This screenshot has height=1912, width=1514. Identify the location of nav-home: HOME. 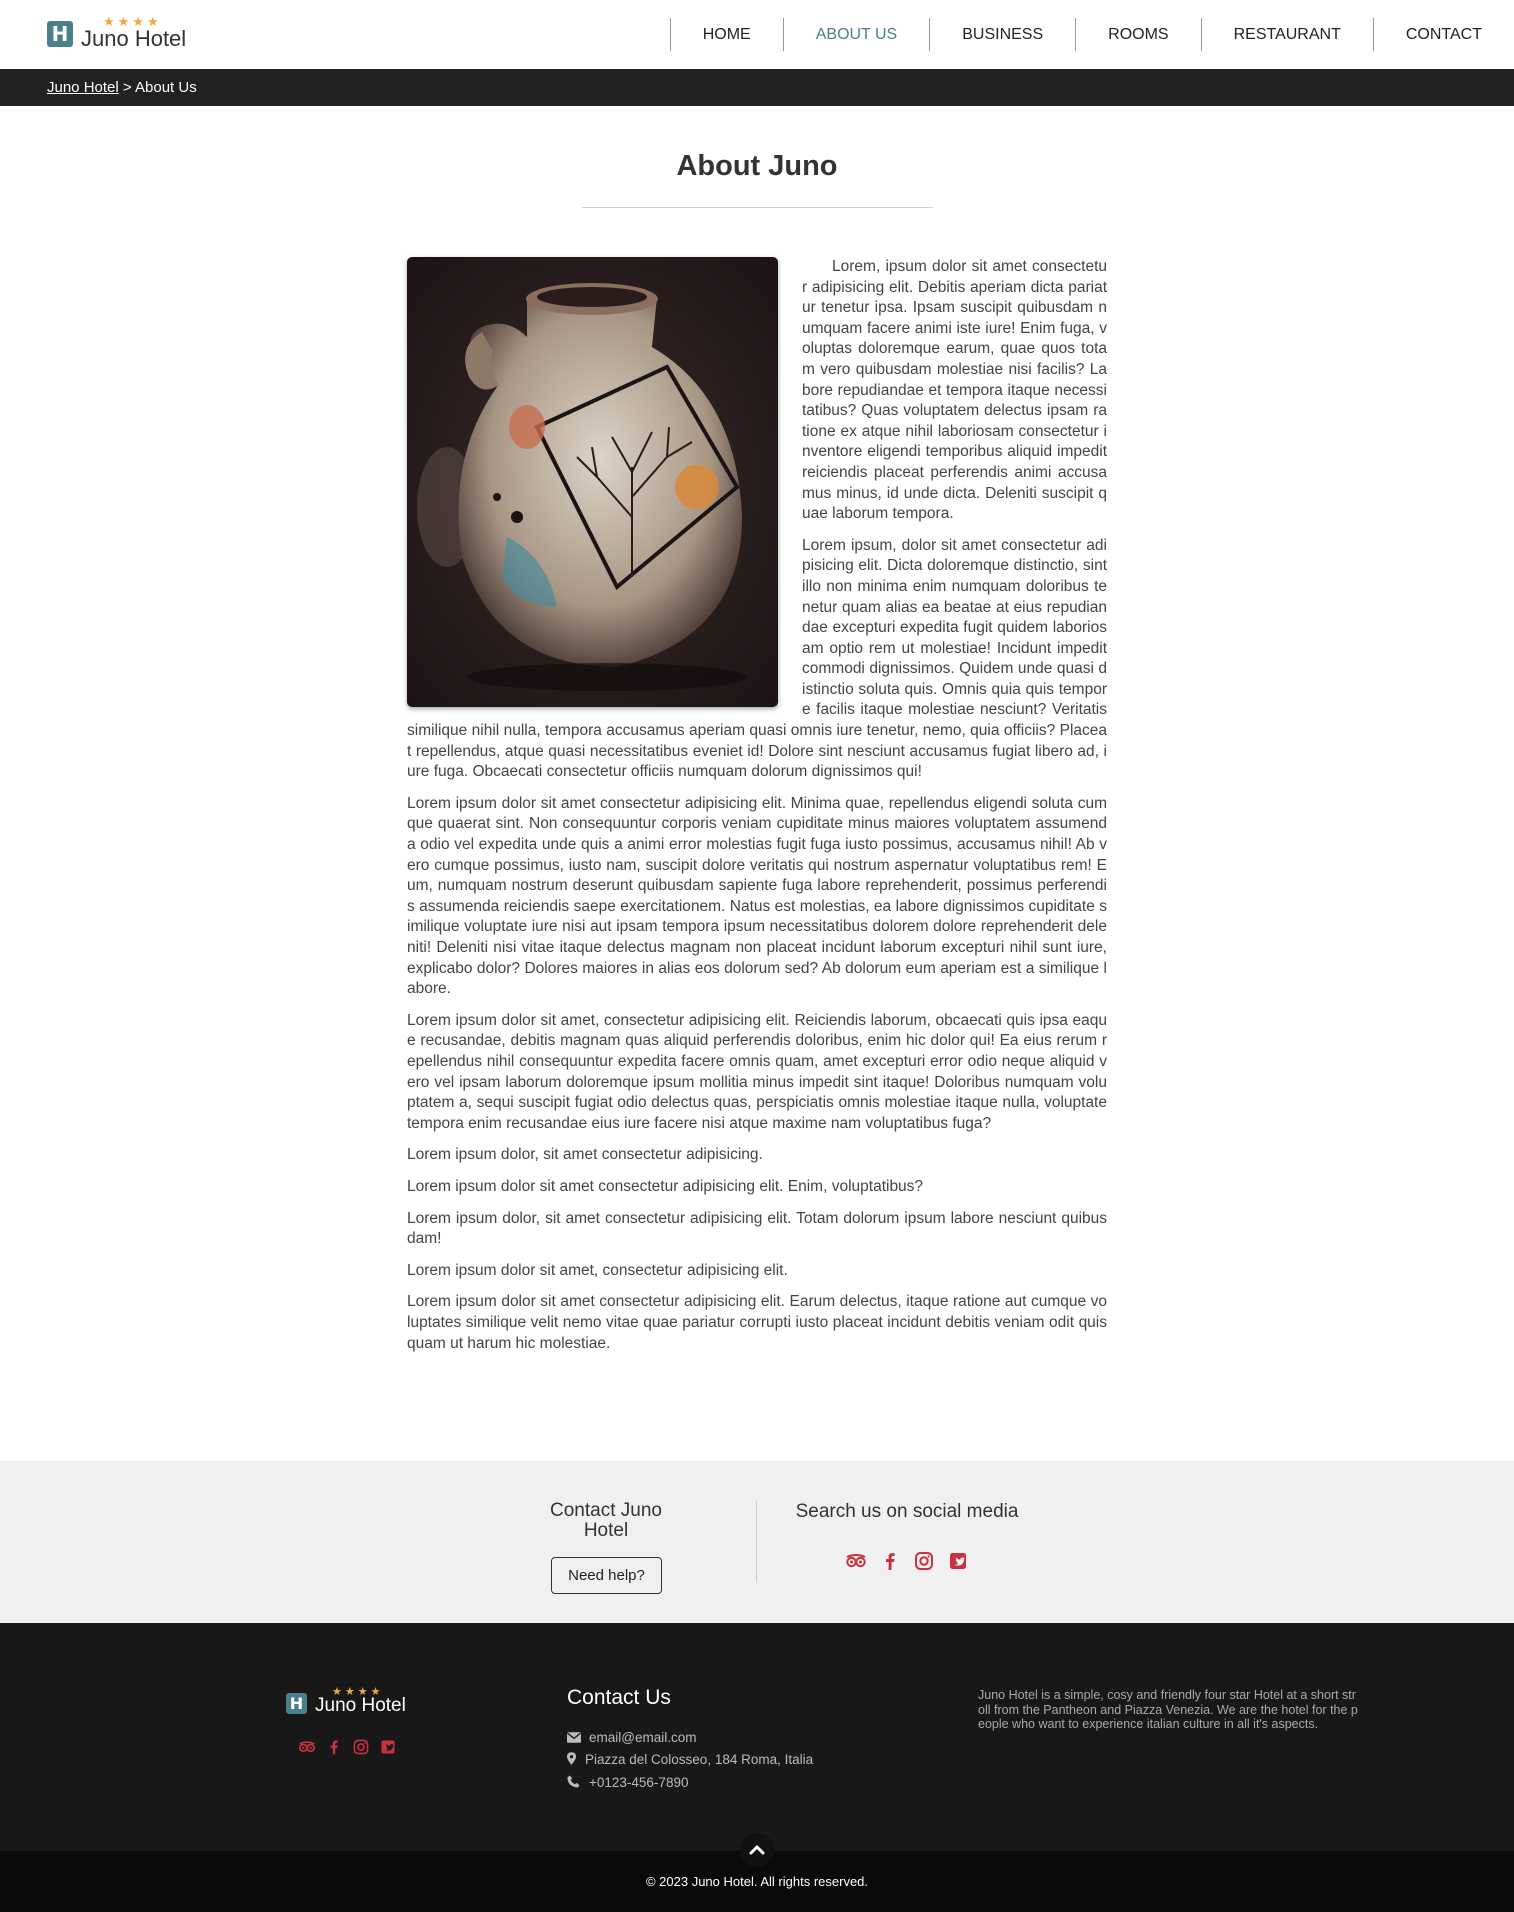
(726, 34).